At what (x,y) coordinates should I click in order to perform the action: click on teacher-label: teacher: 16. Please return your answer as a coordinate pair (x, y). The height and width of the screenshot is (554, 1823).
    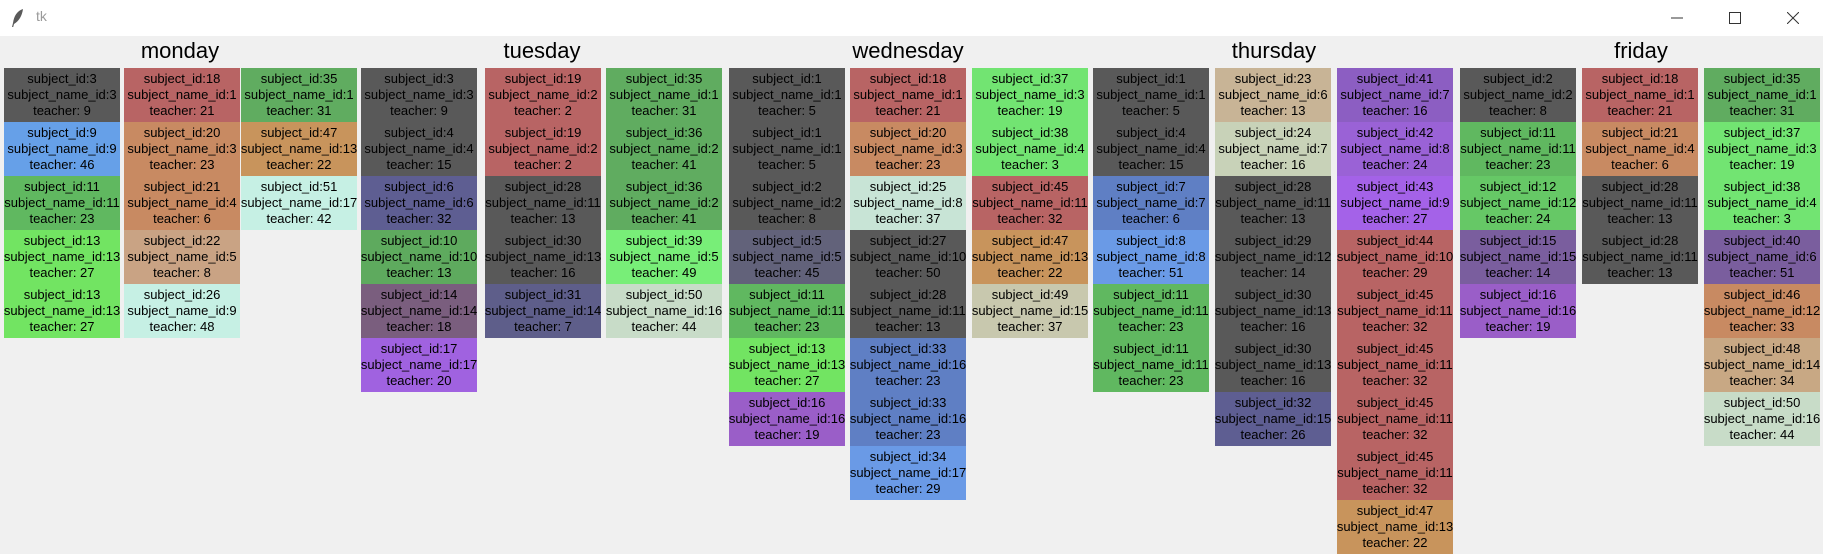
    Looking at the image, I should click on (1395, 110).